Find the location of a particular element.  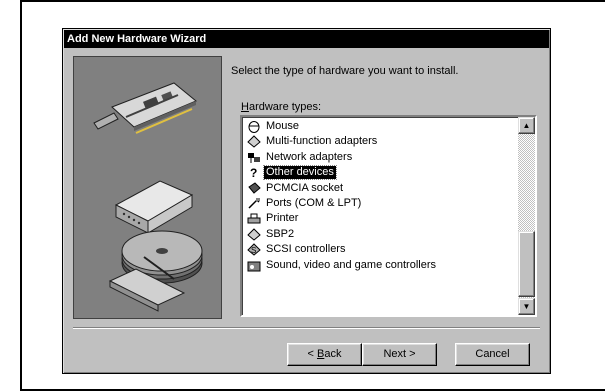

hardware-illustration is located at coordinates (148, 197).